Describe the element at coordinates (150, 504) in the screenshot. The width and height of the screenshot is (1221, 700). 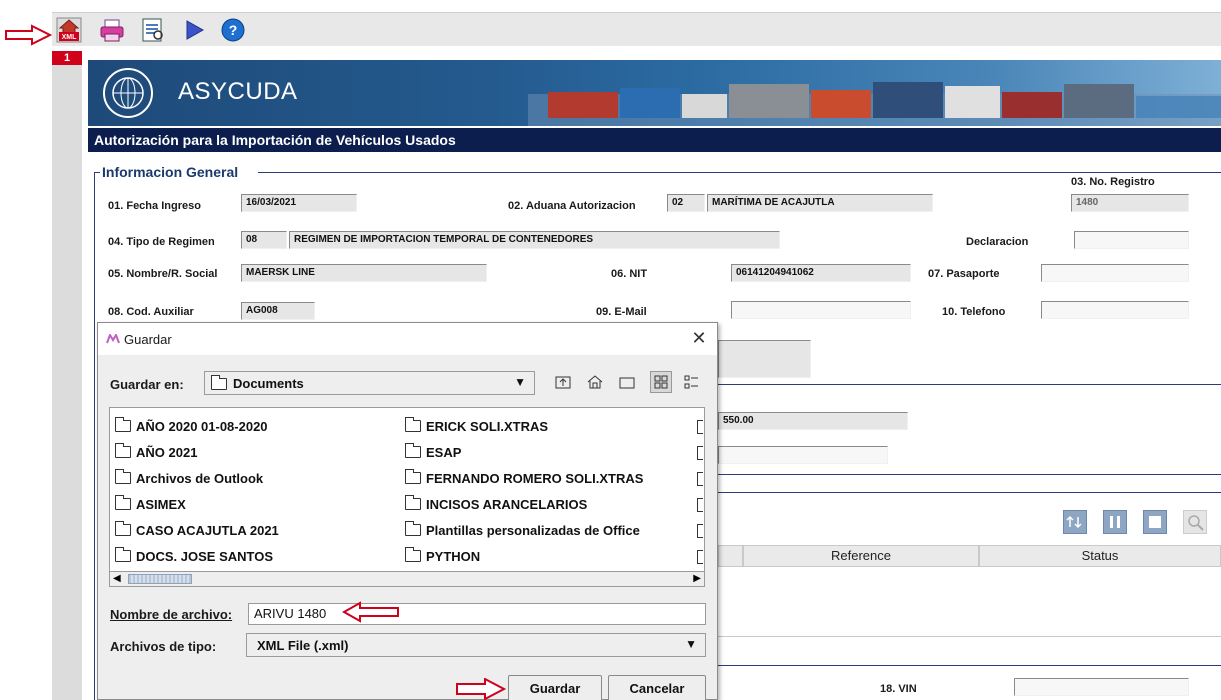
I see `list-item: ASIMEX` at that location.